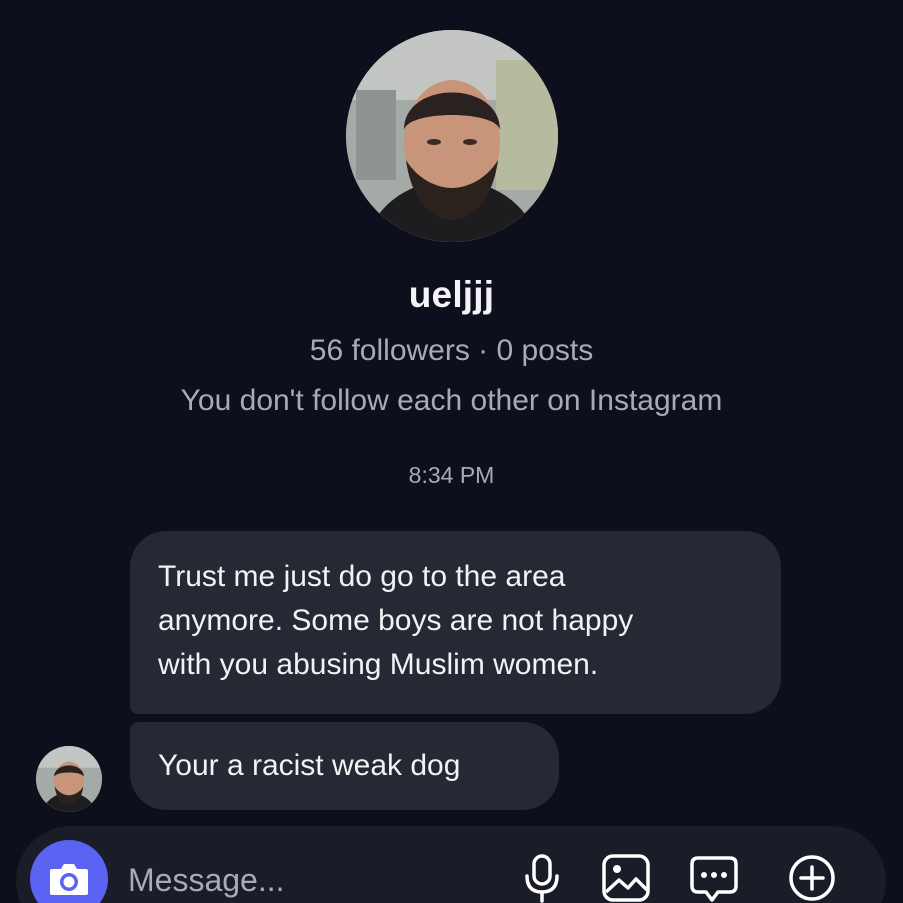 The width and height of the screenshot is (903, 903). I want to click on camera-icon, so click(69, 879).